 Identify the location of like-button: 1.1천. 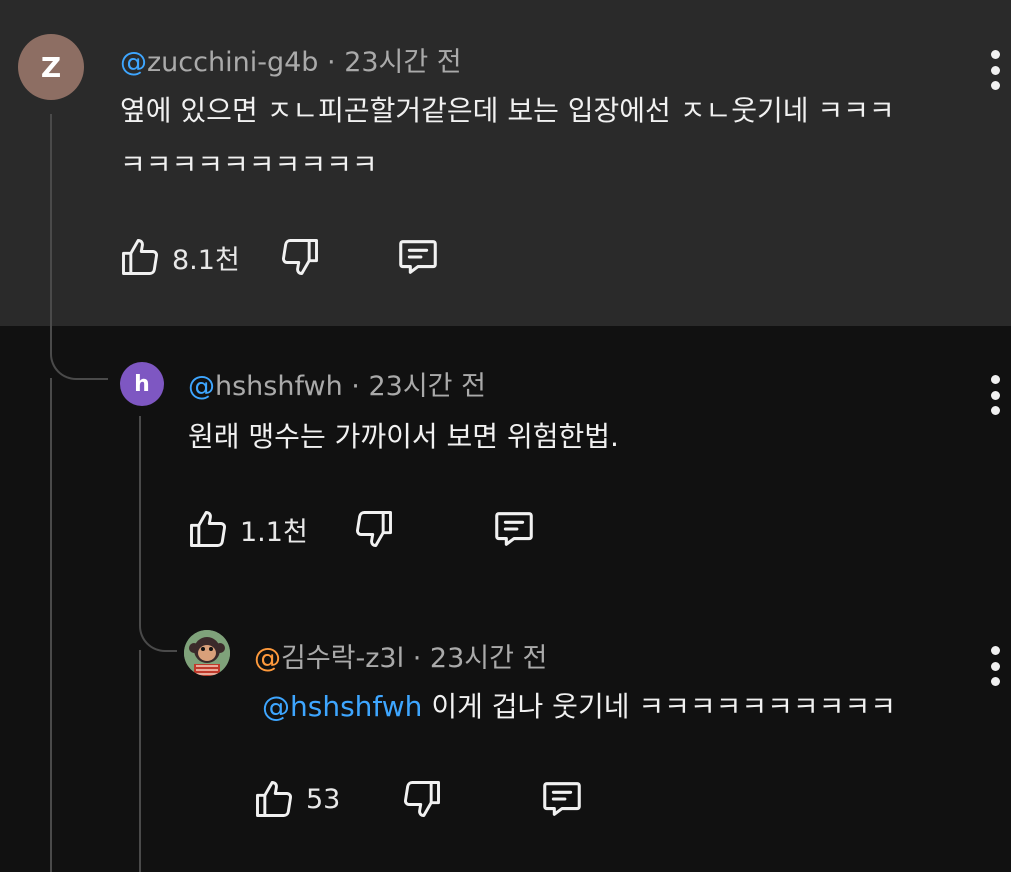
(247, 529).